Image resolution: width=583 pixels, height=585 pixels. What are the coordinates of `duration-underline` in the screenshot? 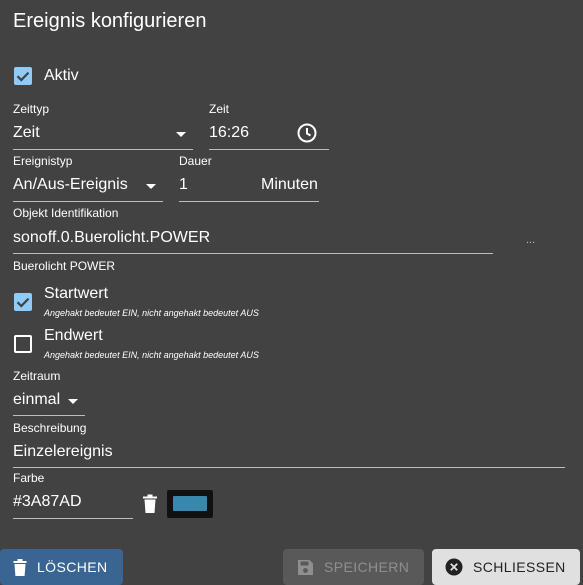 It's located at (249, 201).